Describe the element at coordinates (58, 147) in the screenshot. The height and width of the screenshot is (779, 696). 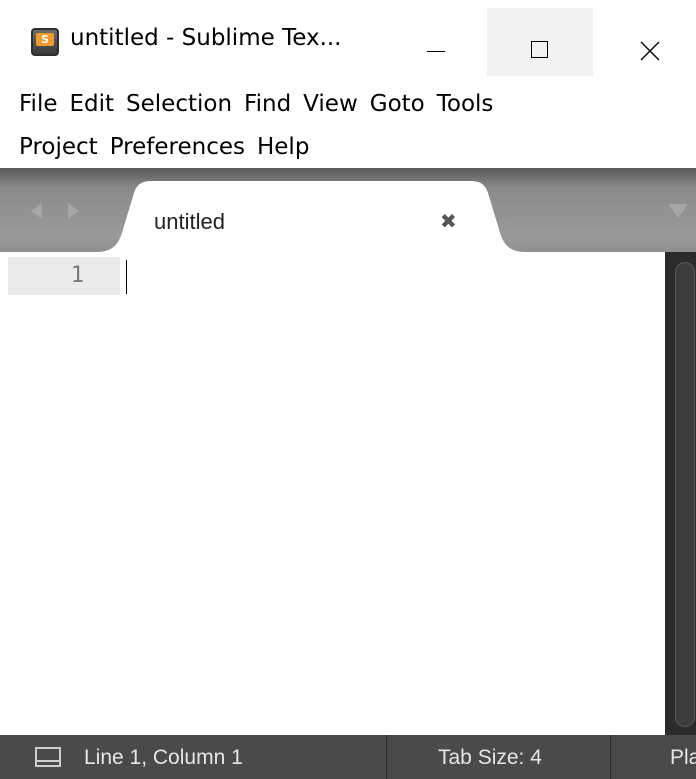
I see `menu-project: Project` at that location.